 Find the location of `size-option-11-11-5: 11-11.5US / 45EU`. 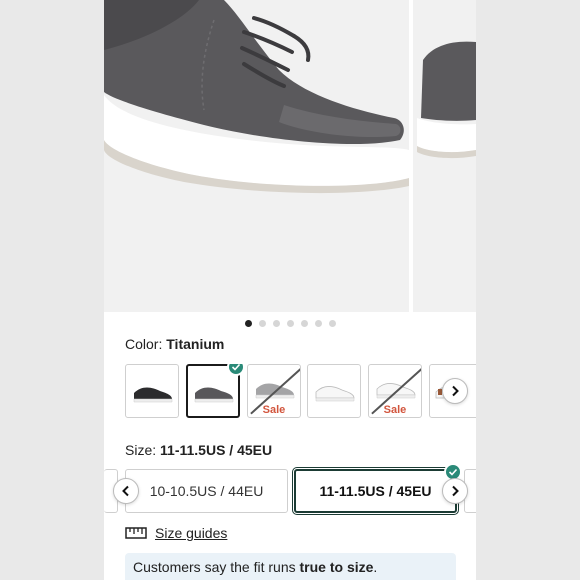

size-option-11-11-5: 11-11.5US / 45EU is located at coordinates (375, 491).